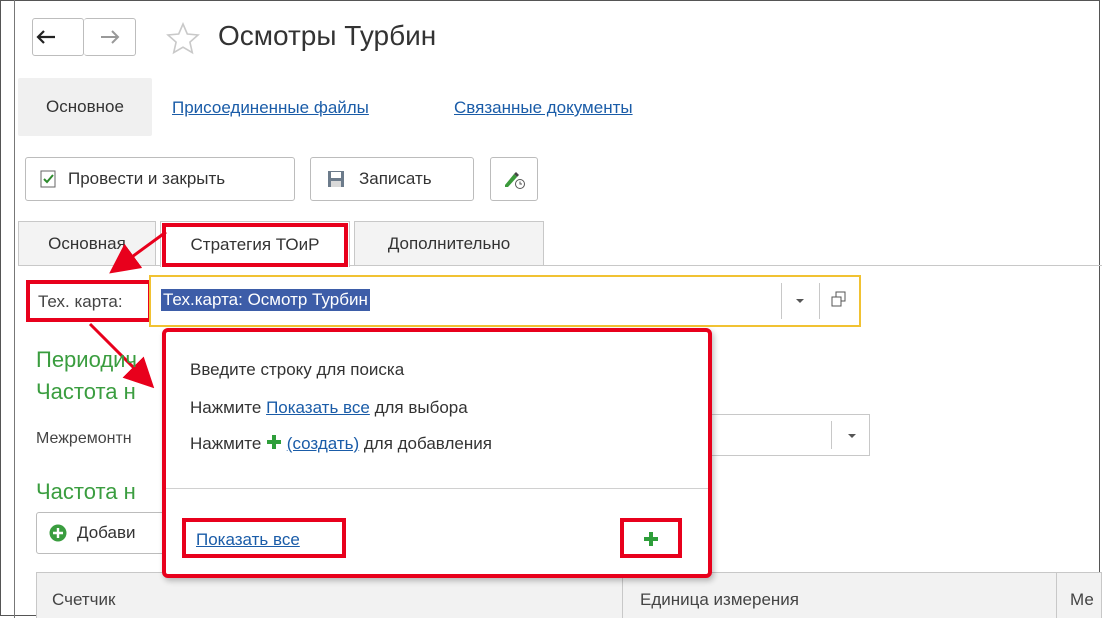 Image resolution: width=1102 pixels, height=618 pixels. What do you see at coordinates (719, 600) in the screenshot?
I see `grid-col-unit: Единица измерения` at bounding box center [719, 600].